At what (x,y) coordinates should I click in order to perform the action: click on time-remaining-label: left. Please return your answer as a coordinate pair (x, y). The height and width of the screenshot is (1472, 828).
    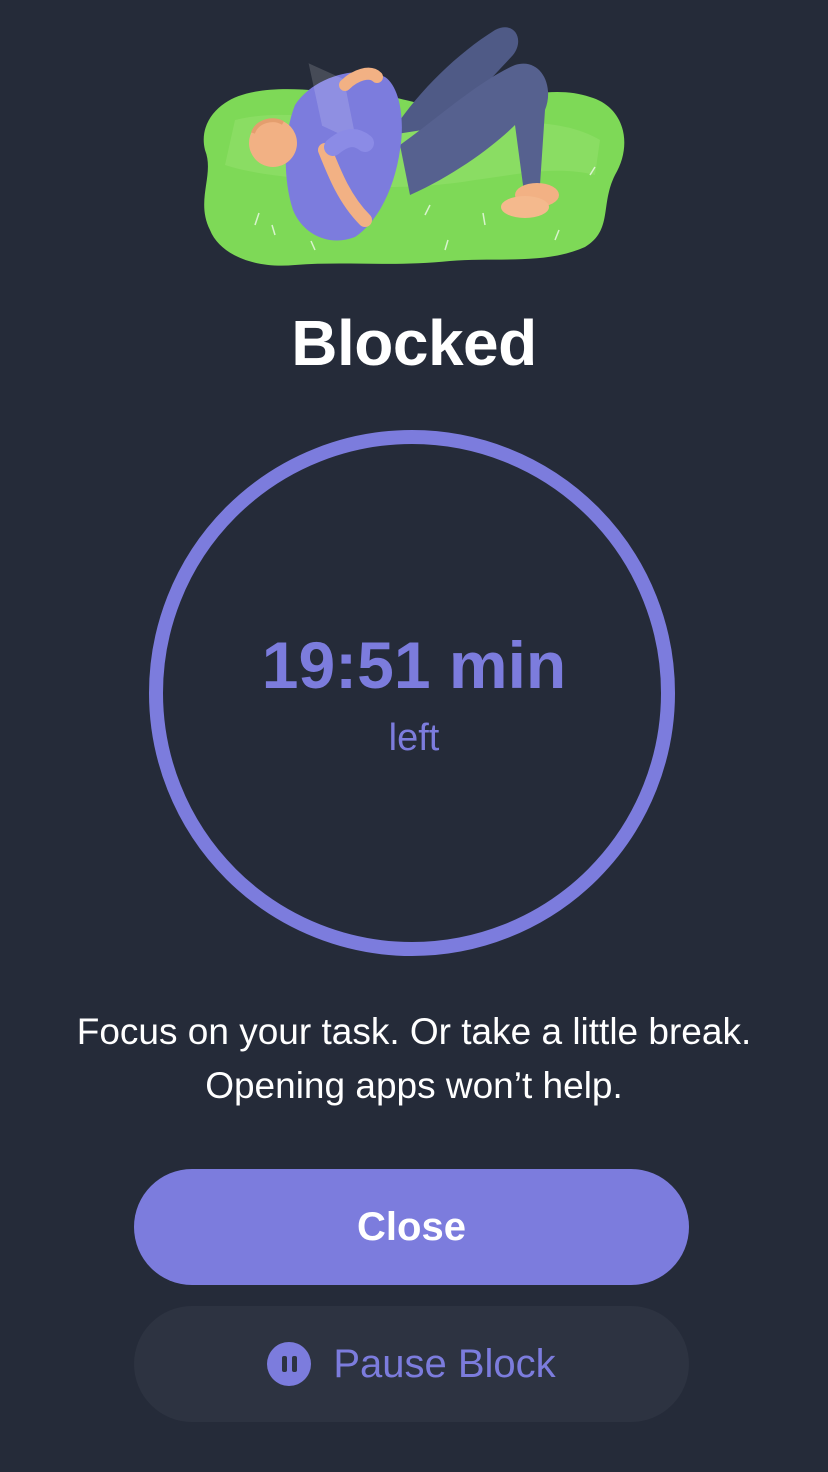
    Looking at the image, I should click on (414, 738).